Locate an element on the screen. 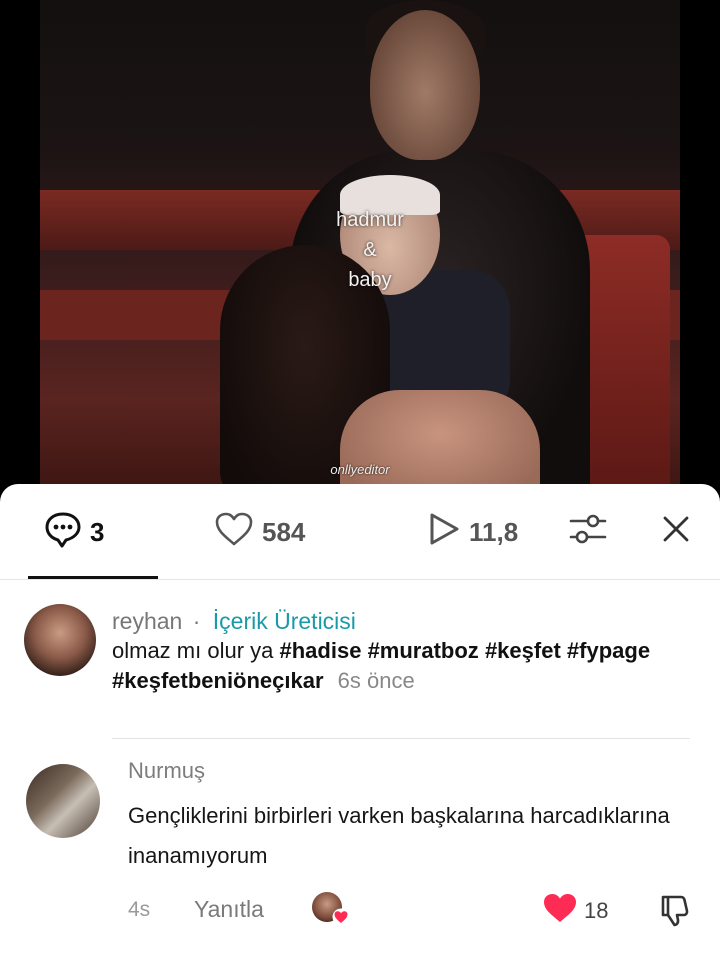 Image resolution: width=720 pixels, height=957 pixels. views-count: 11,8 is located at coordinates (494, 531).